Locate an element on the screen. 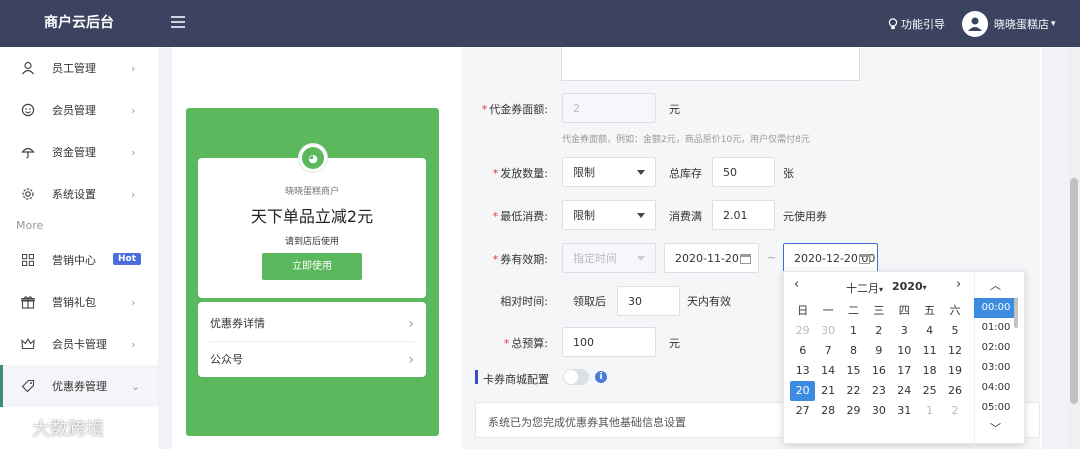 This screenshot has height=449, width=1080. time-option: 01:00 is located at coordinates (996, 328).